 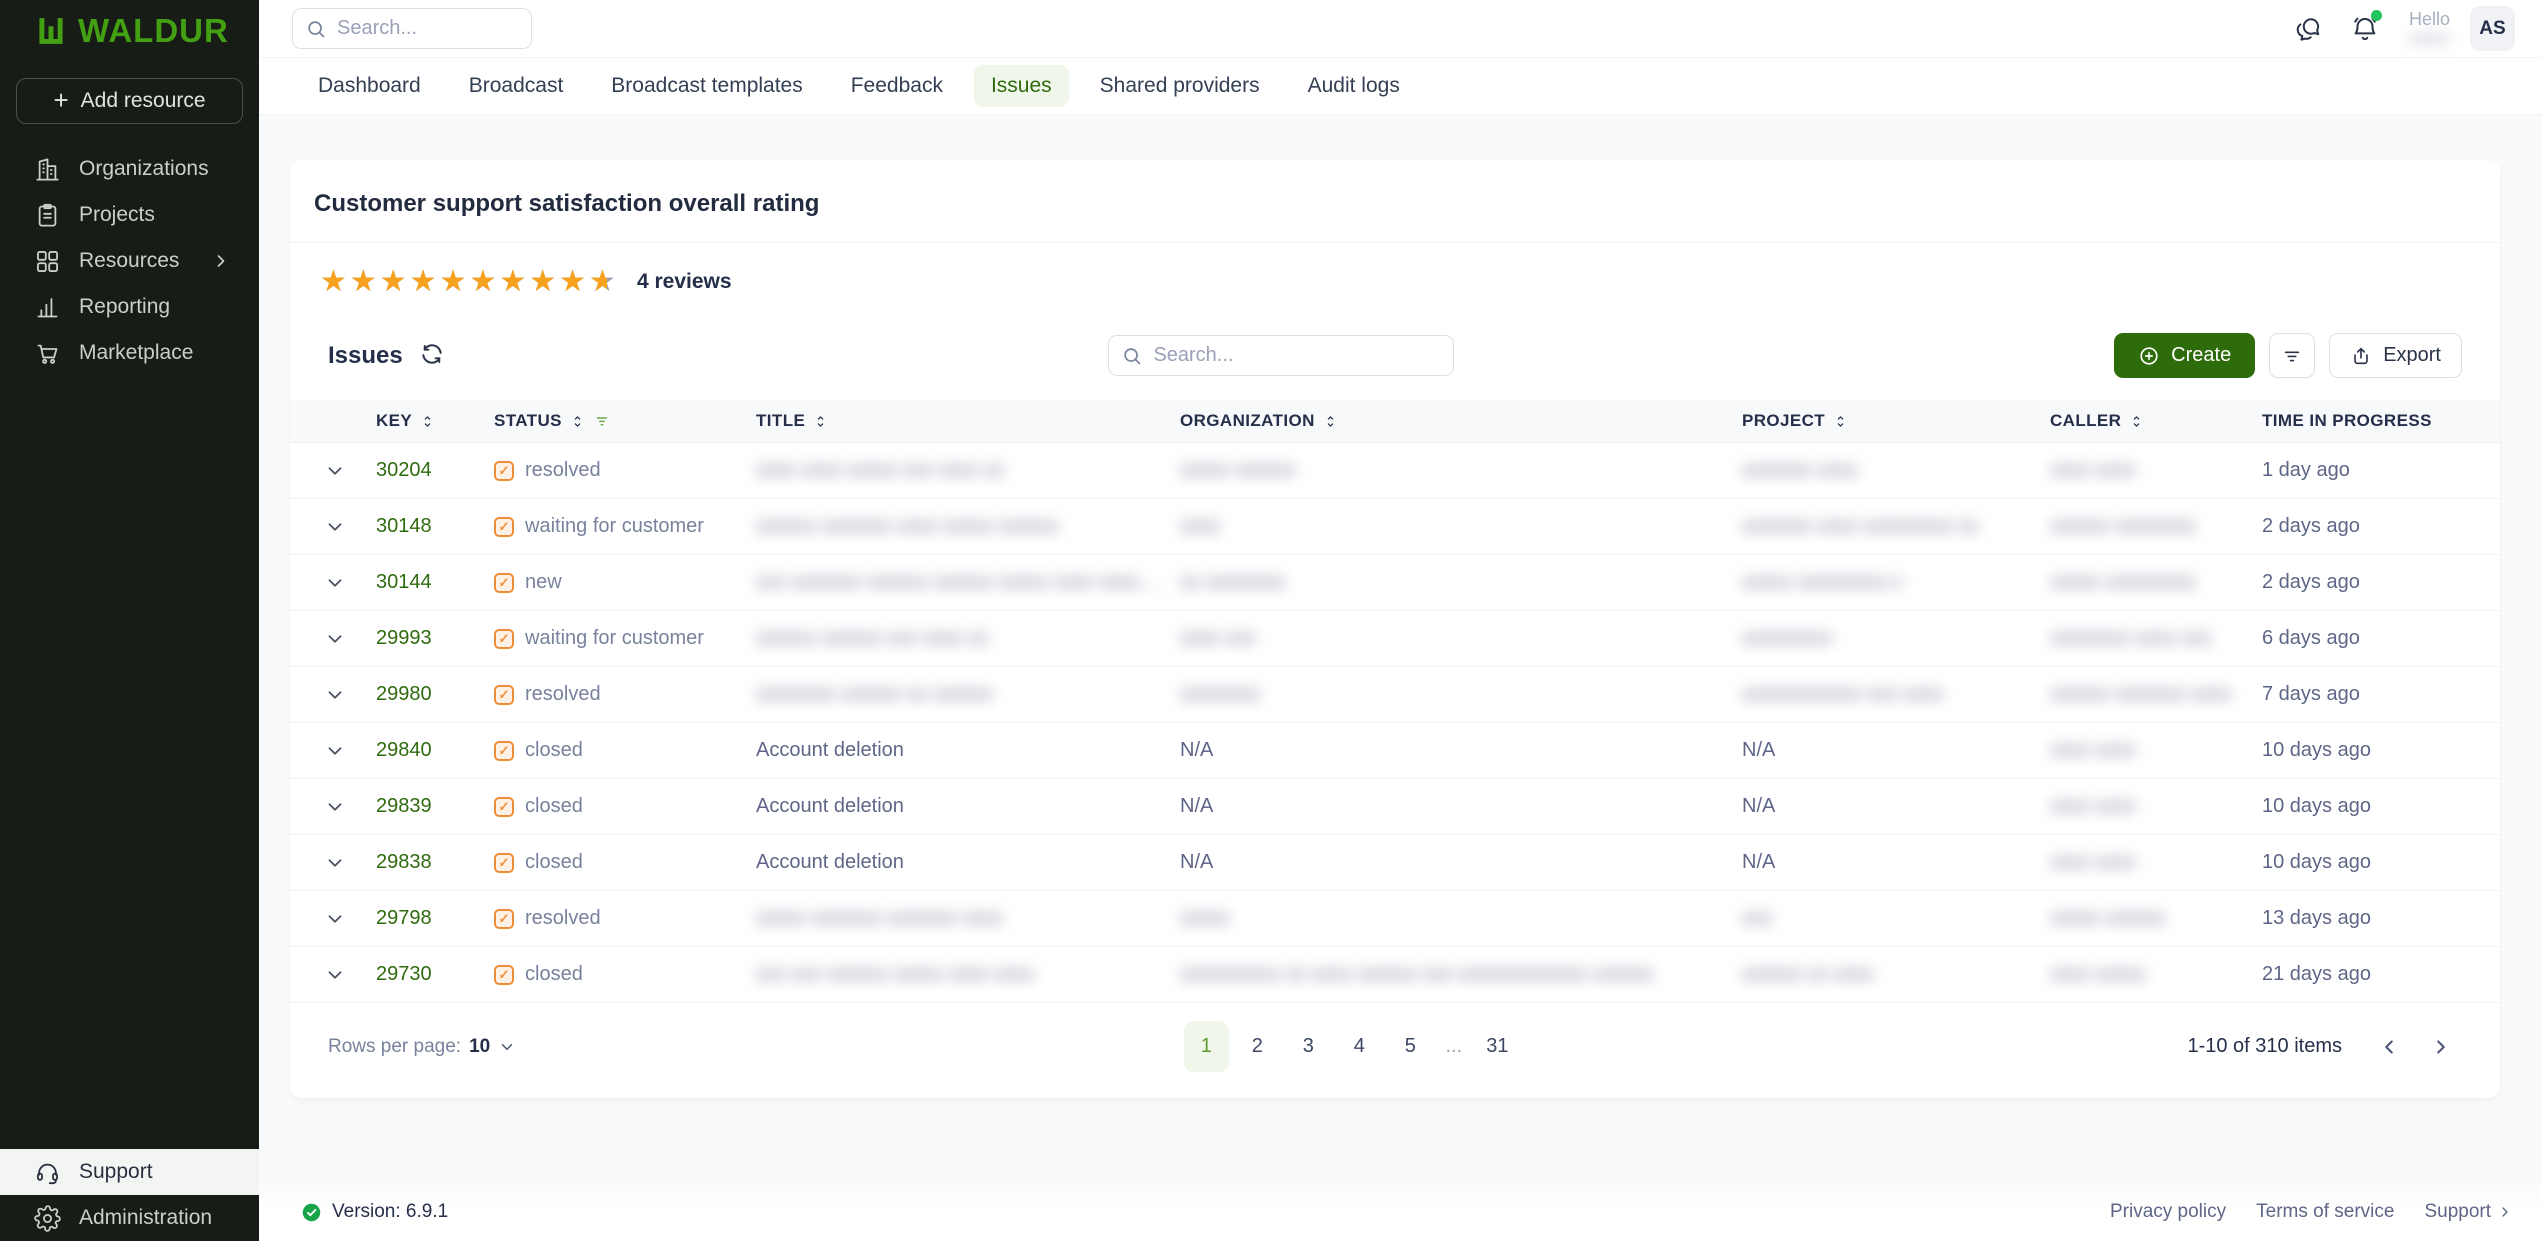 I want to click on column-header: STATUS, so click(x=625, y=421).